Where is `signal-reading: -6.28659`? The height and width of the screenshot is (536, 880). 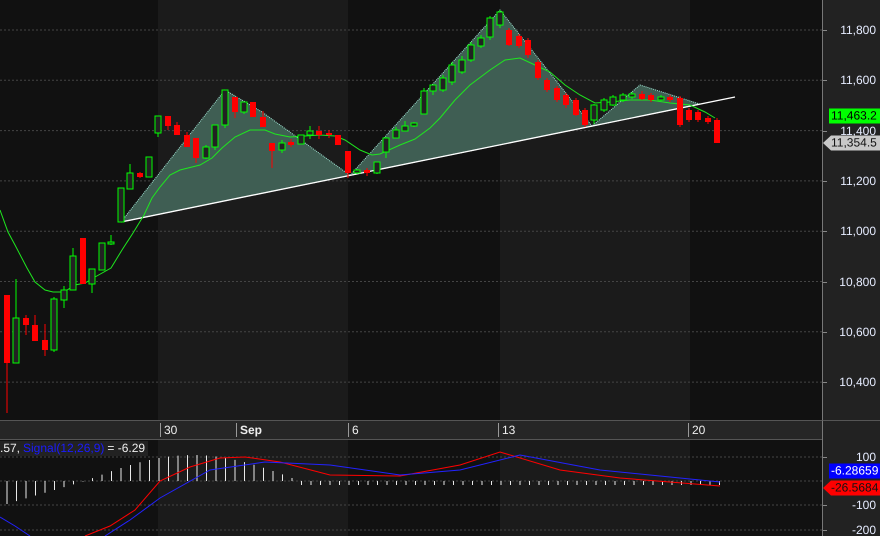
signal-reading: -6.28659 is located at coordinates (854, 471).